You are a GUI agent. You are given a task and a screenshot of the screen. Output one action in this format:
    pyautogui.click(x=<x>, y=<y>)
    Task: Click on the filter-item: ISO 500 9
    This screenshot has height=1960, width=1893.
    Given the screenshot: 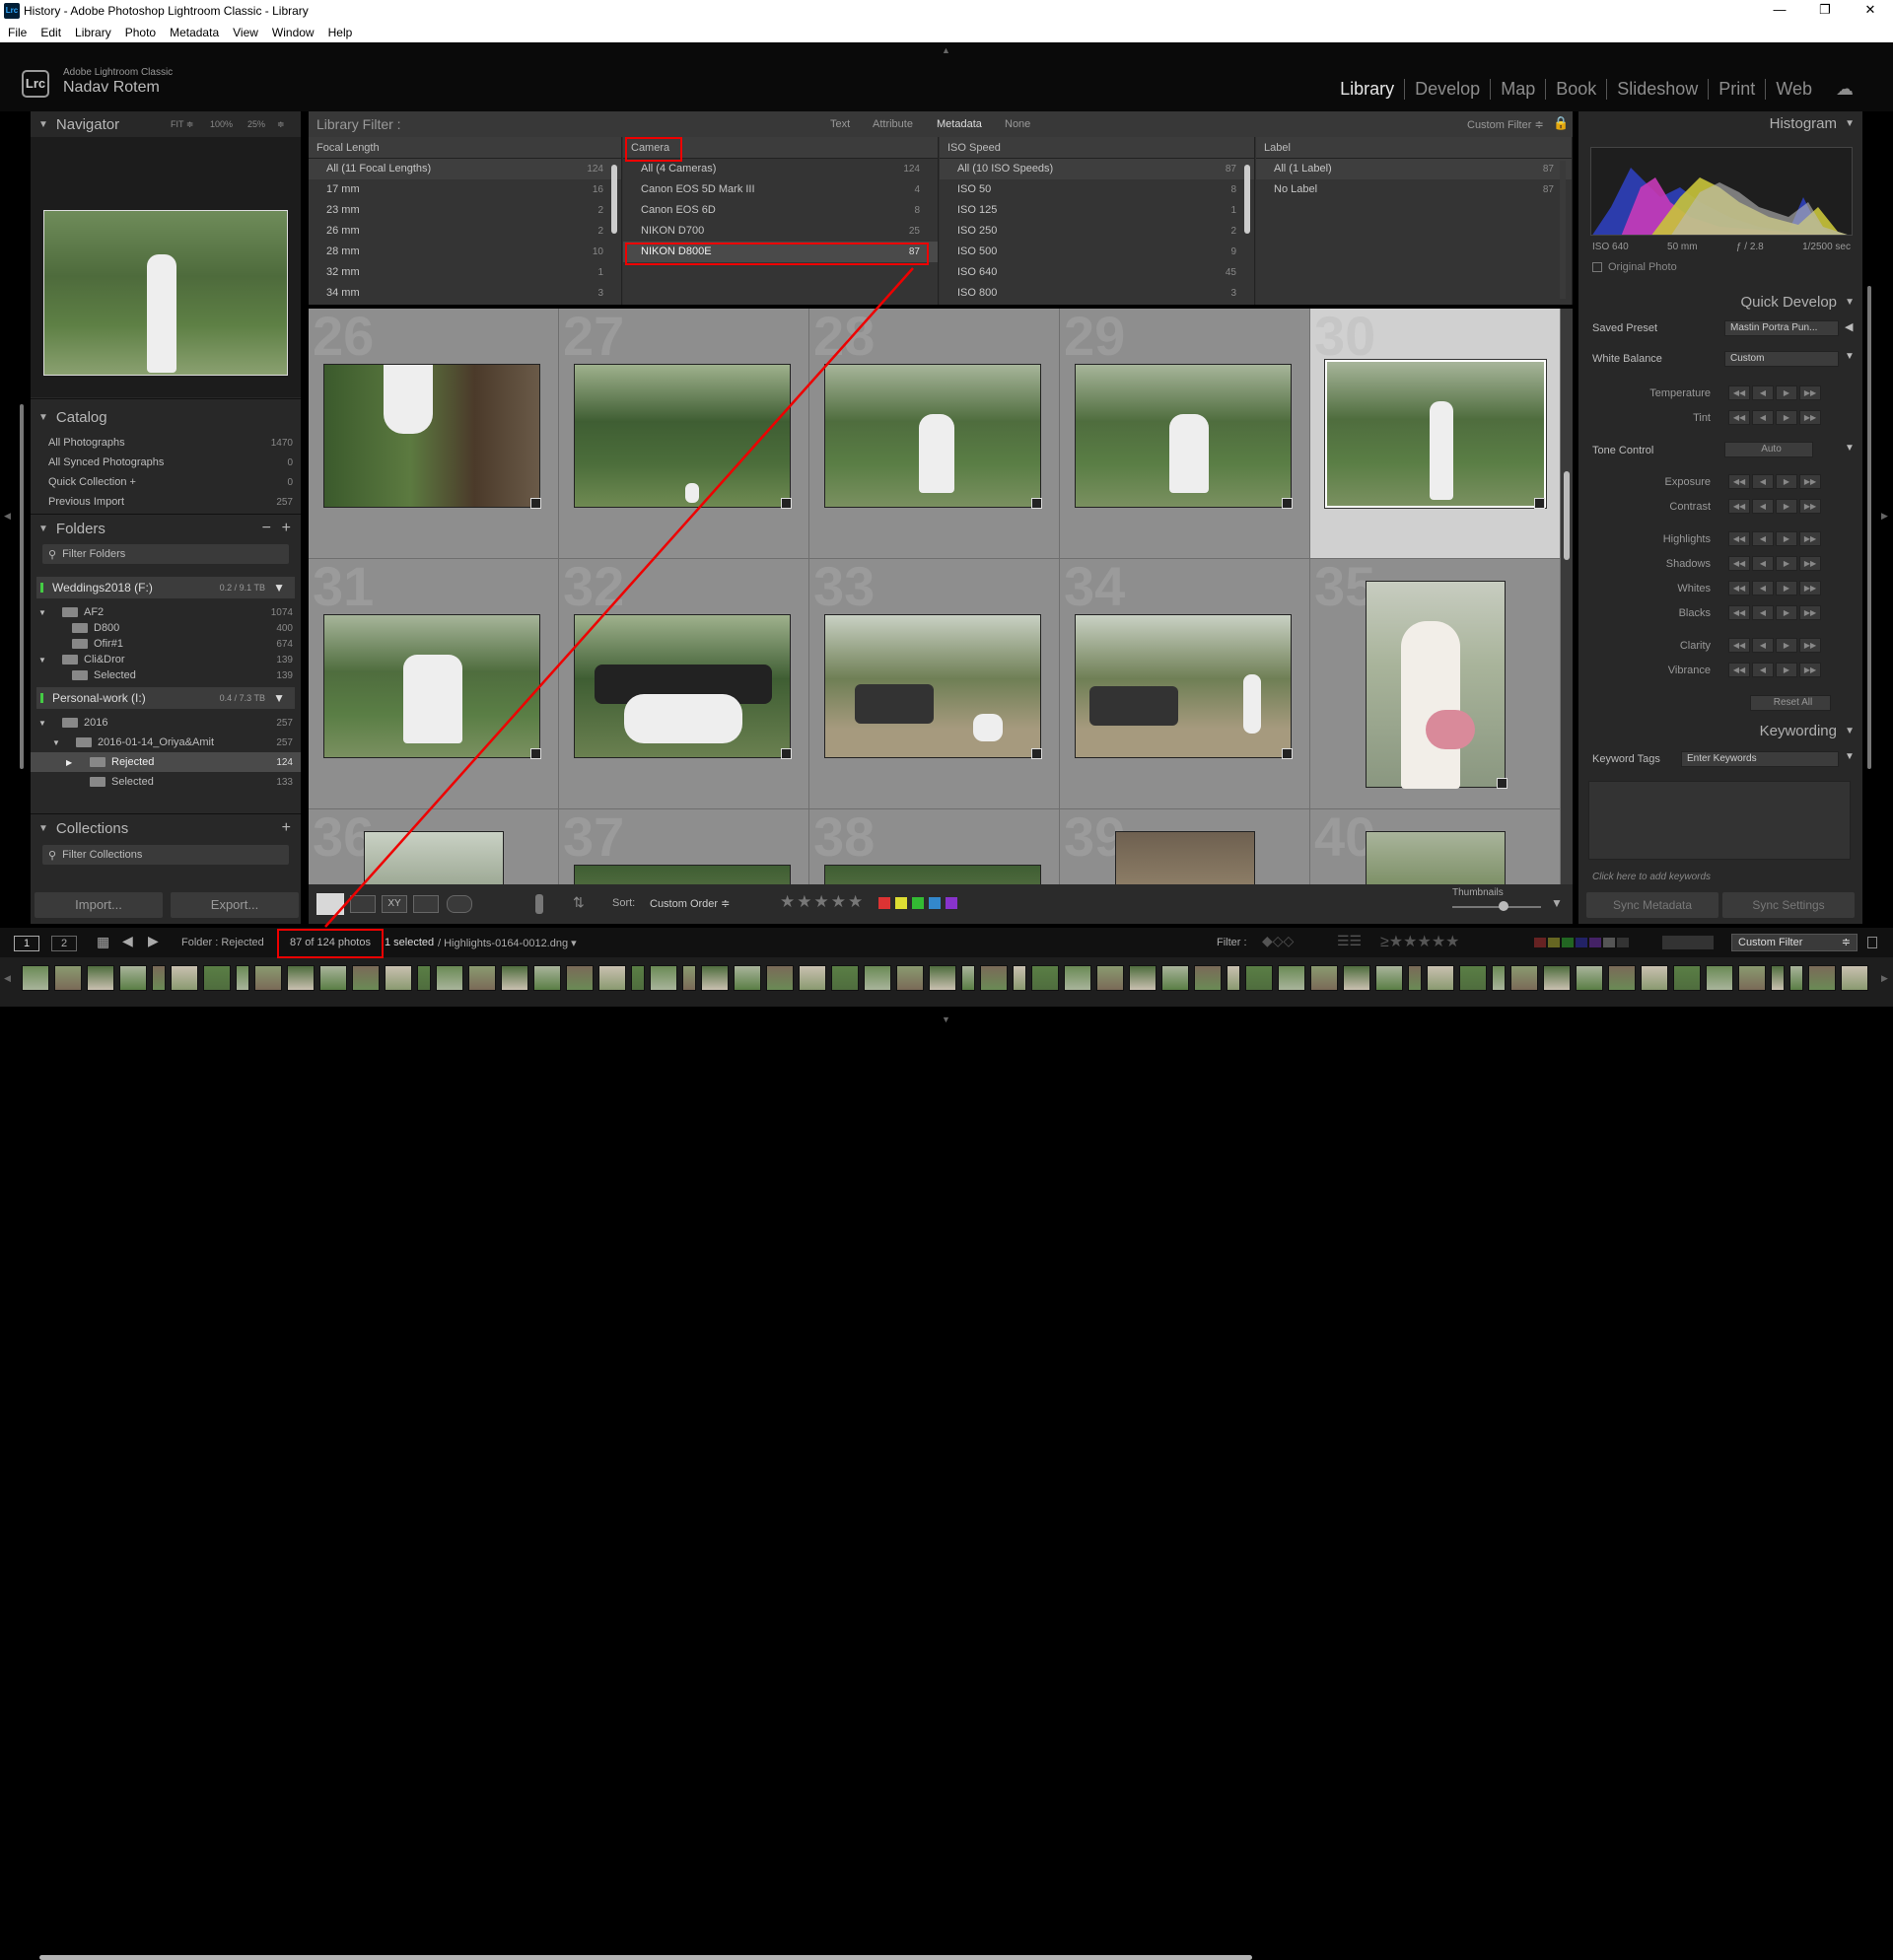 What is the action you would take?
    pyautogui.click(x=1097, y=252)
    